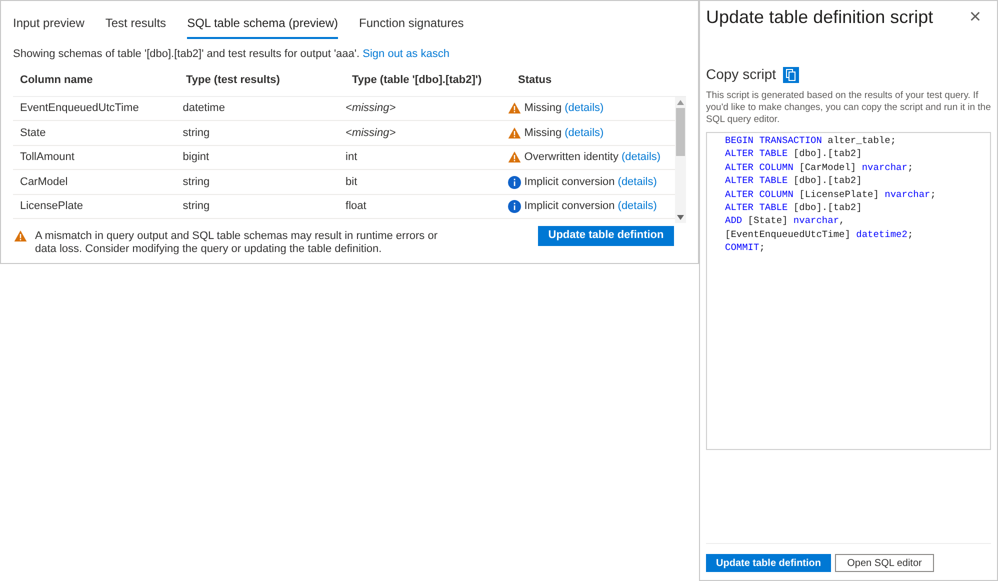 The image size is (998, 581). What do you see at coordinates (196, 158) in the screenshot?
I see `table-cell-text: bigint` at bounding box center [196, 158].